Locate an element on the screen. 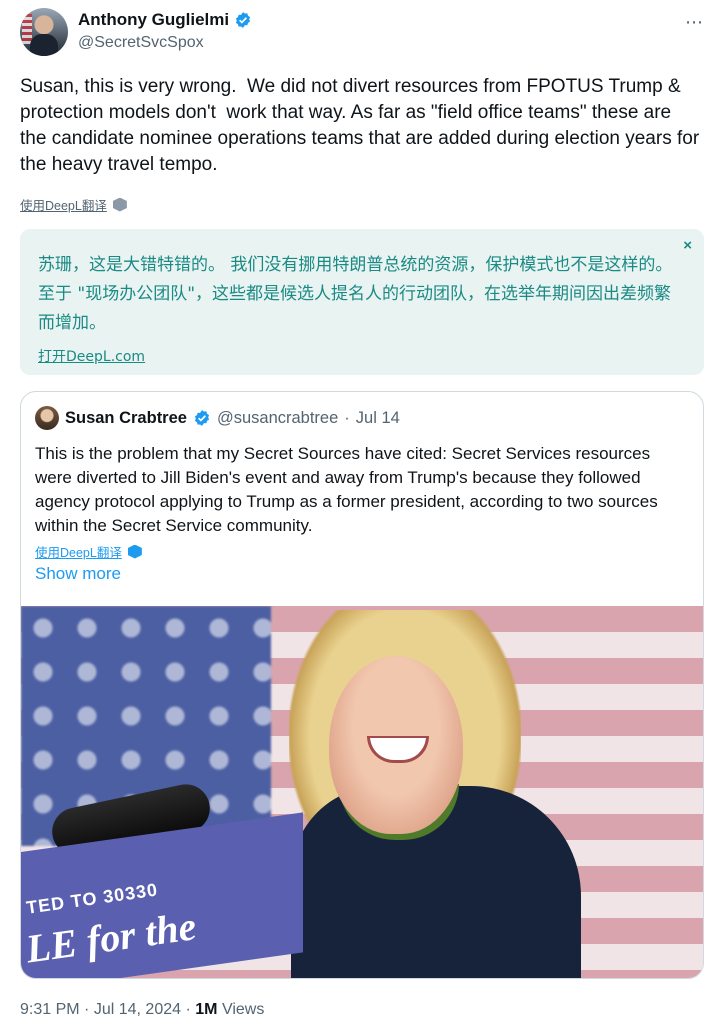  author-avatar is located at coordinates (44, 32).